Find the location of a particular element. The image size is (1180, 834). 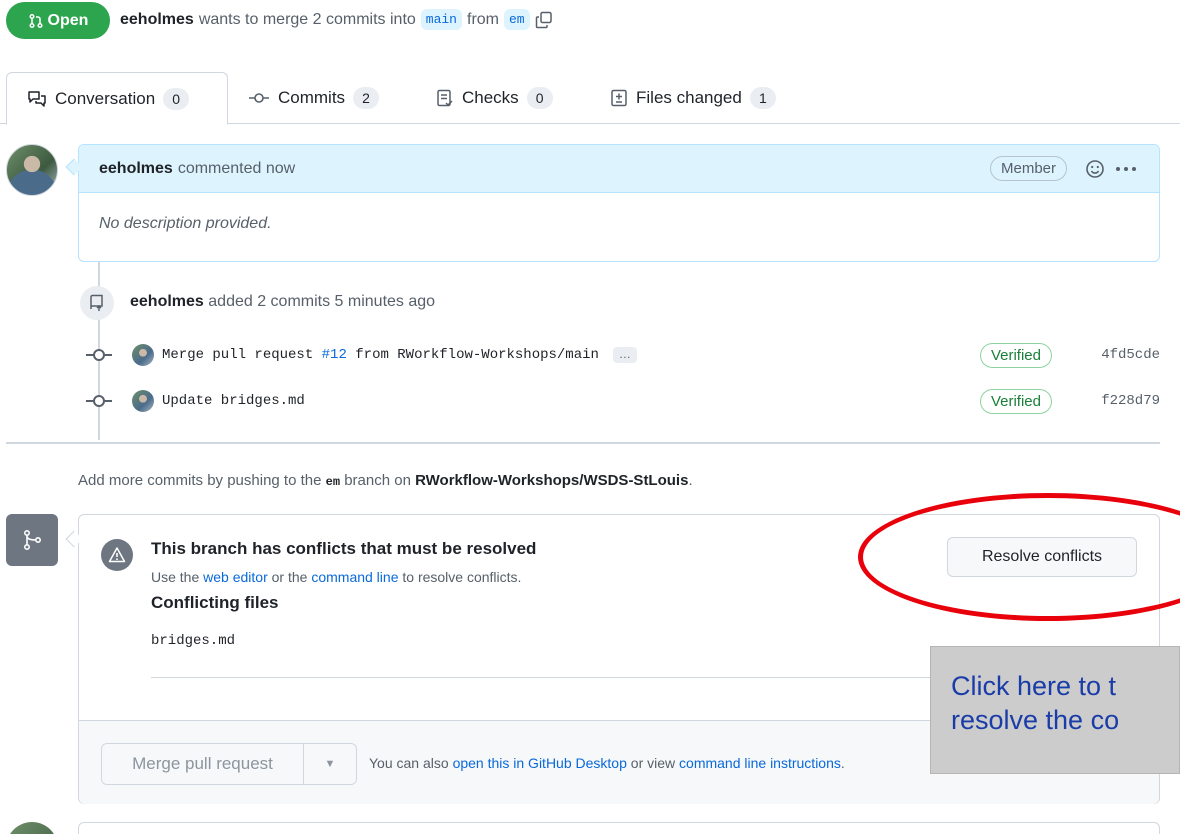

head-branch: em is located at coordinates (517, 19).